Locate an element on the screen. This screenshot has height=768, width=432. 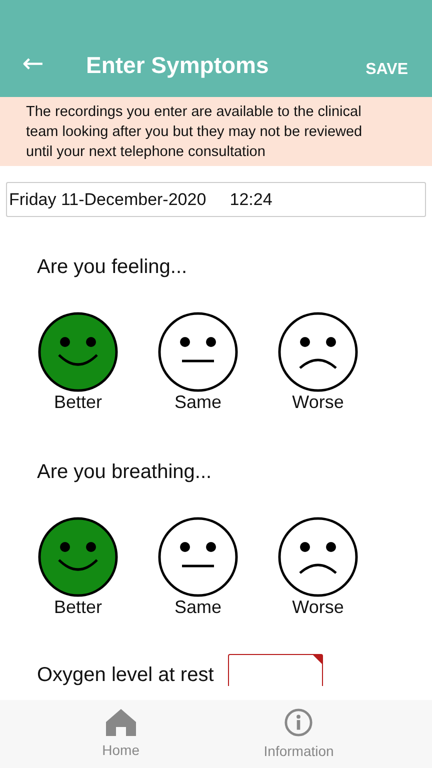
oxygen-field is located at coordinates (275, 670).